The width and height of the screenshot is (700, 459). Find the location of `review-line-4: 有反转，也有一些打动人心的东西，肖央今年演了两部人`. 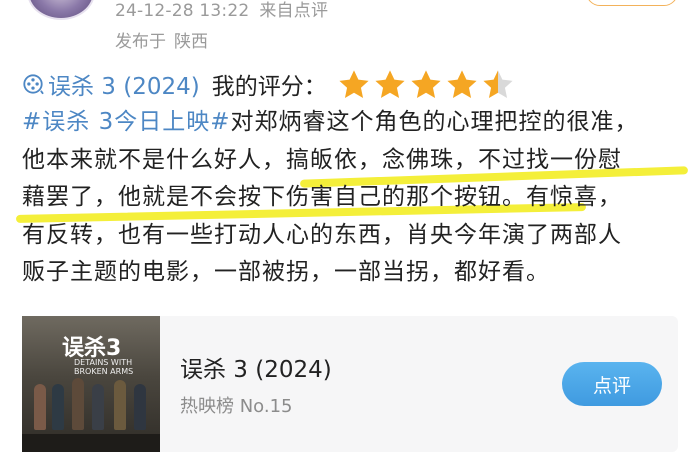

review-line-4: 有反转，也有一些打动人心的东西，肖央今年演了两部人 is located at coordinates (352, 236).